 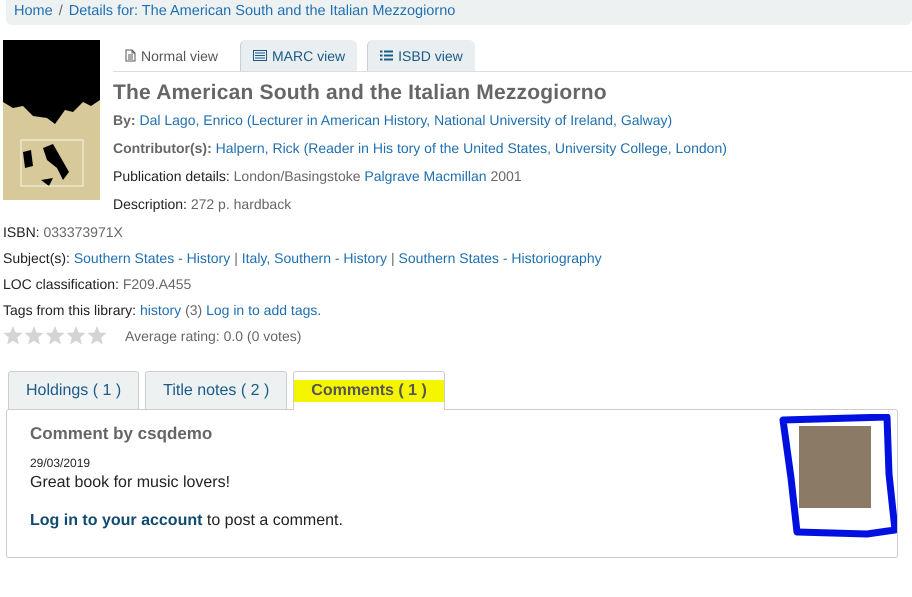 I want to click on section-tab: Title notes ( 2 ), so click(x=216, y=390).